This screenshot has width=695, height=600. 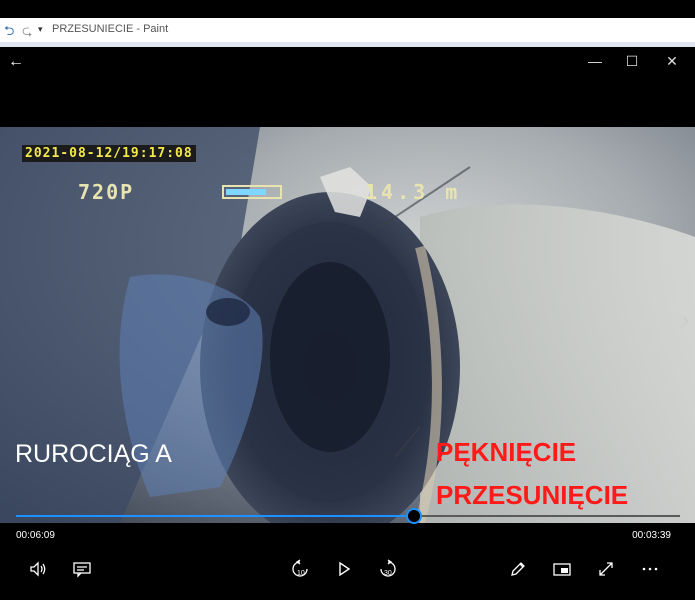 I want to click on elapsed-time: 00:06:09, so click(x=35, y=535).